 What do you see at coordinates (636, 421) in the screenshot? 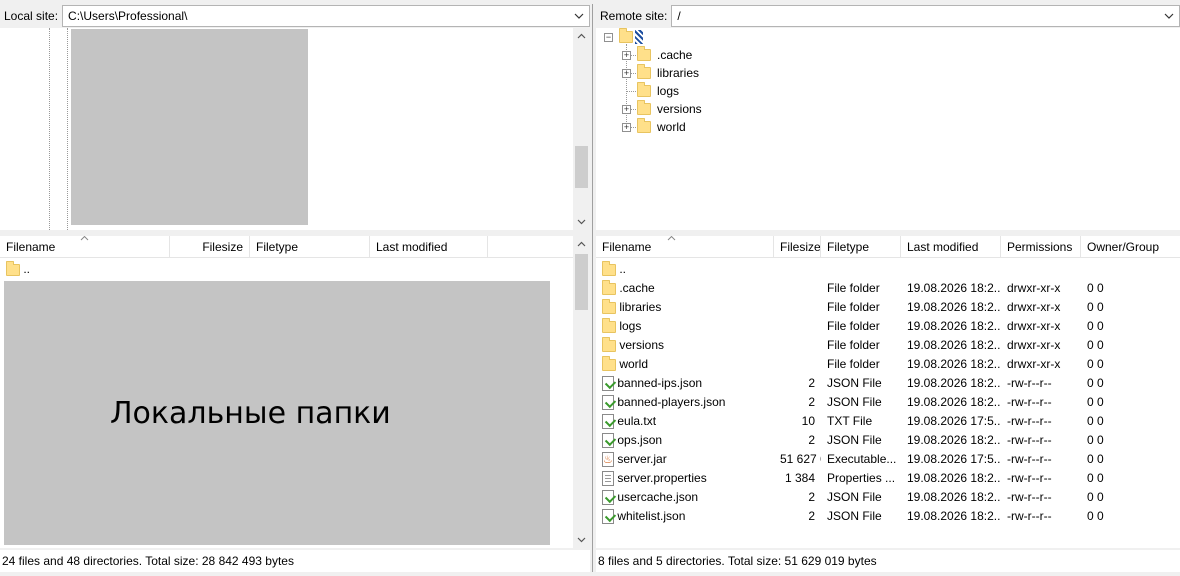
I see `file-name: eula.txt` at bounding box center [636, 421].